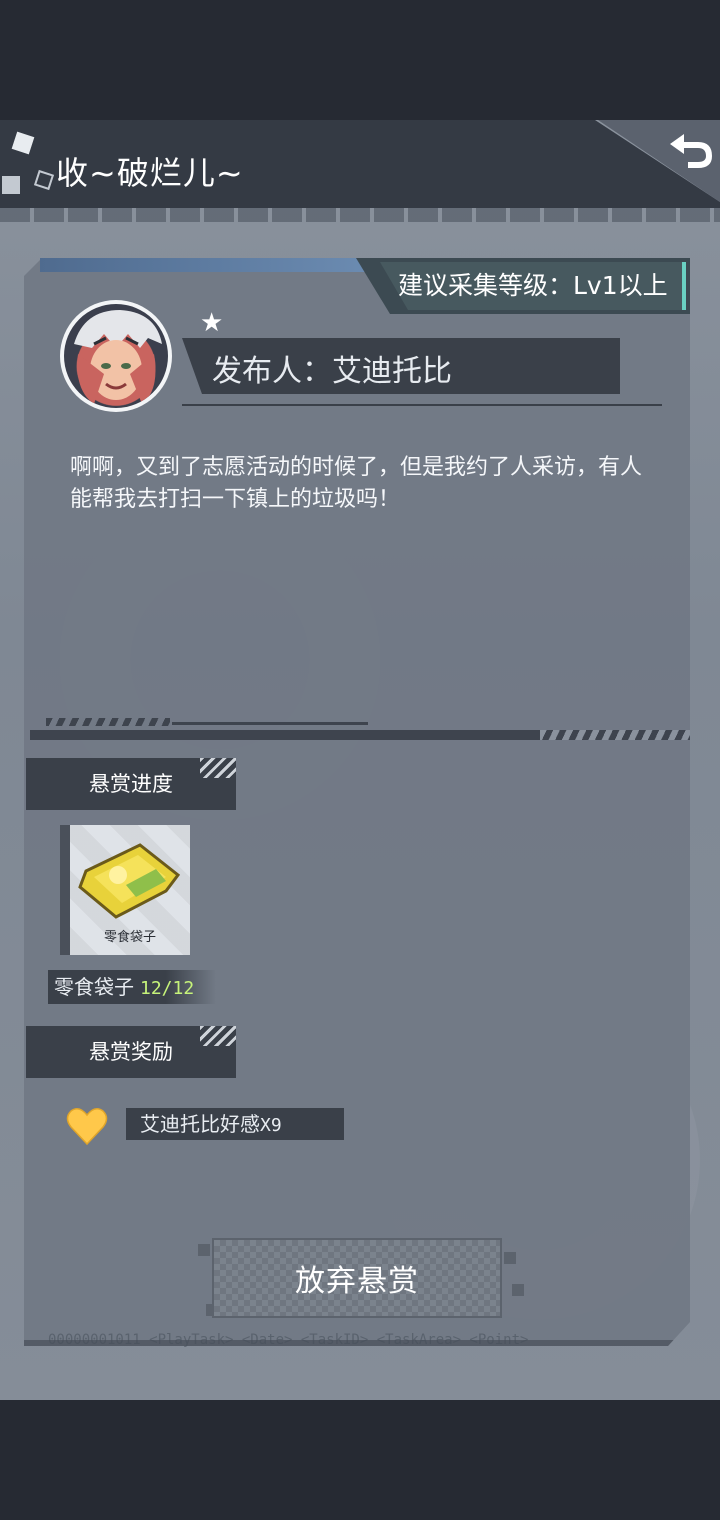  What do you see at coordinates (357, 1281) in the screenshot?
I see `abandon-bounty-label: 放弃悬赏` at bounding box center [357, 1281].